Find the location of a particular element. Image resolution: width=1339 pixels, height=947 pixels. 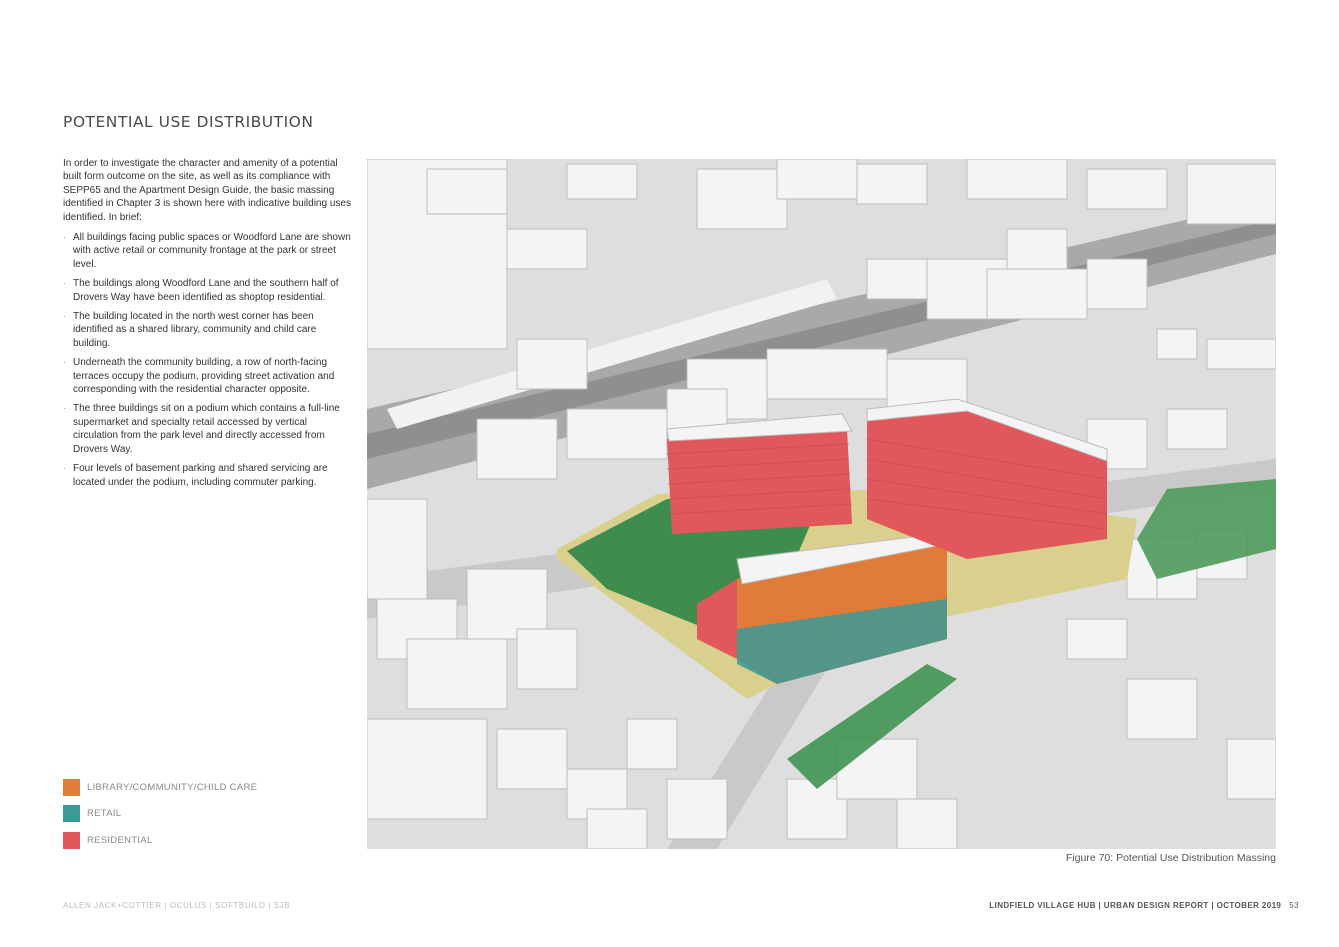

legend-swatch-library is located at coordinates (71, 787).